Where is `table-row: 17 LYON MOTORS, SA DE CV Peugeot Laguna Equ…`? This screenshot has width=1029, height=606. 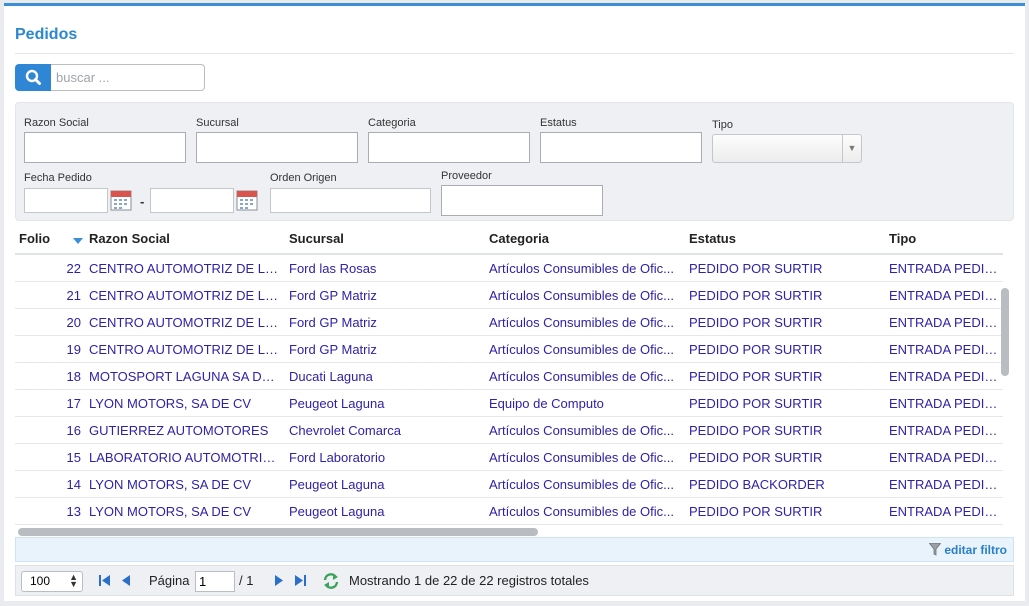 table-row: 17 LYON MOTORS, SA DE CV Peugeot Laguna Equ… is located at coordinates (509, 403).